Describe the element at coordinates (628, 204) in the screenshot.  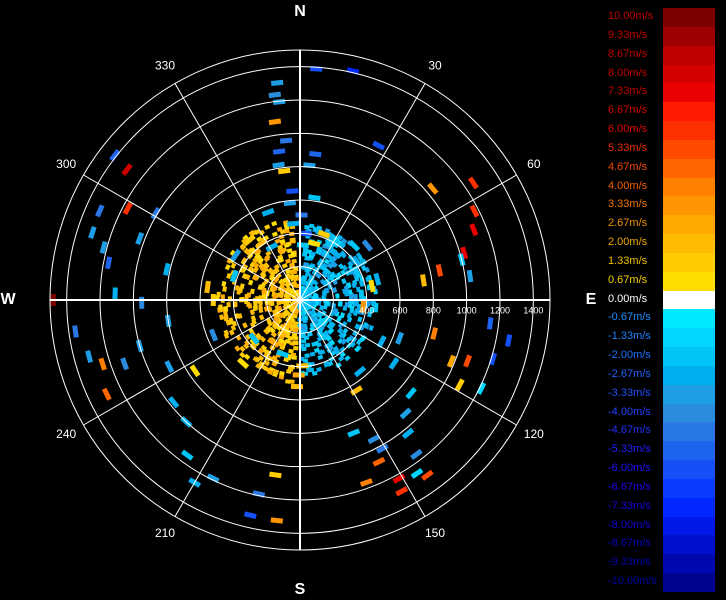
I see `legend-label: 3.33m/s` at that location.